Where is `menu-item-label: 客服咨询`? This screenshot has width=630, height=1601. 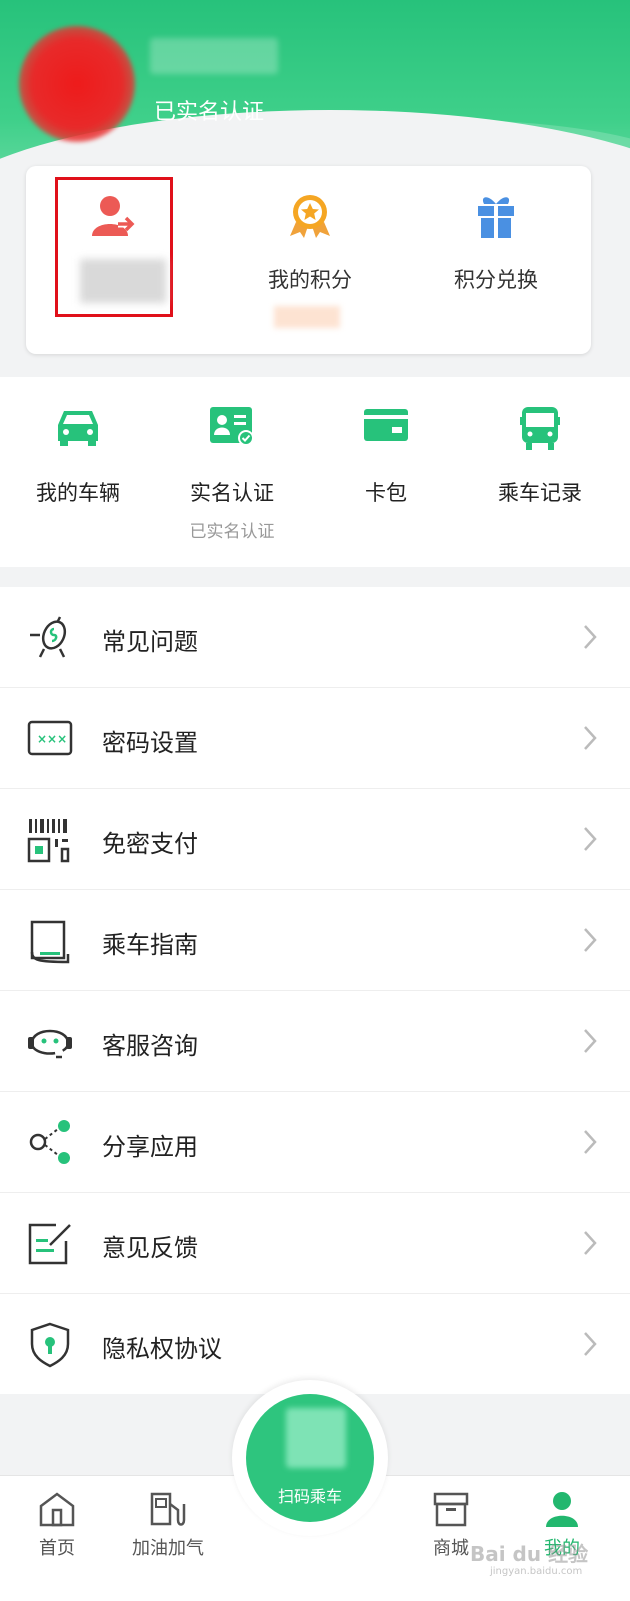
menu-item-label: 客服咨询 is located at coordinates (150, 1046).